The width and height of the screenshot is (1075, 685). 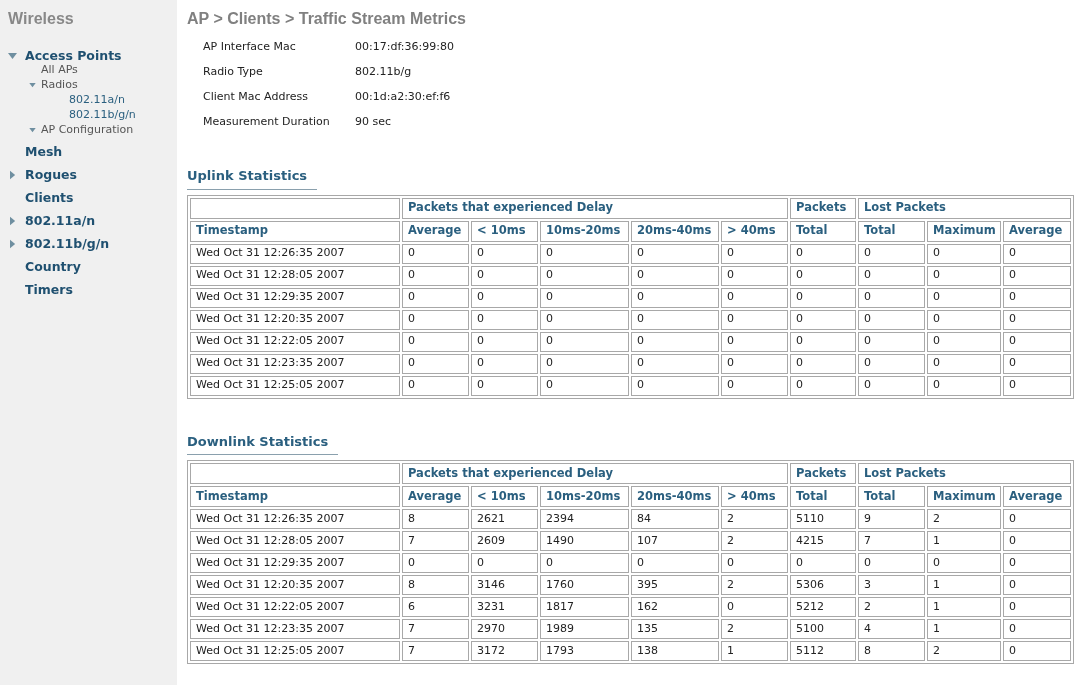 What do you see at coordinates (823, 607) in the screenshot?
I see `table-cell: 5212` at bounding box center [823, 607].